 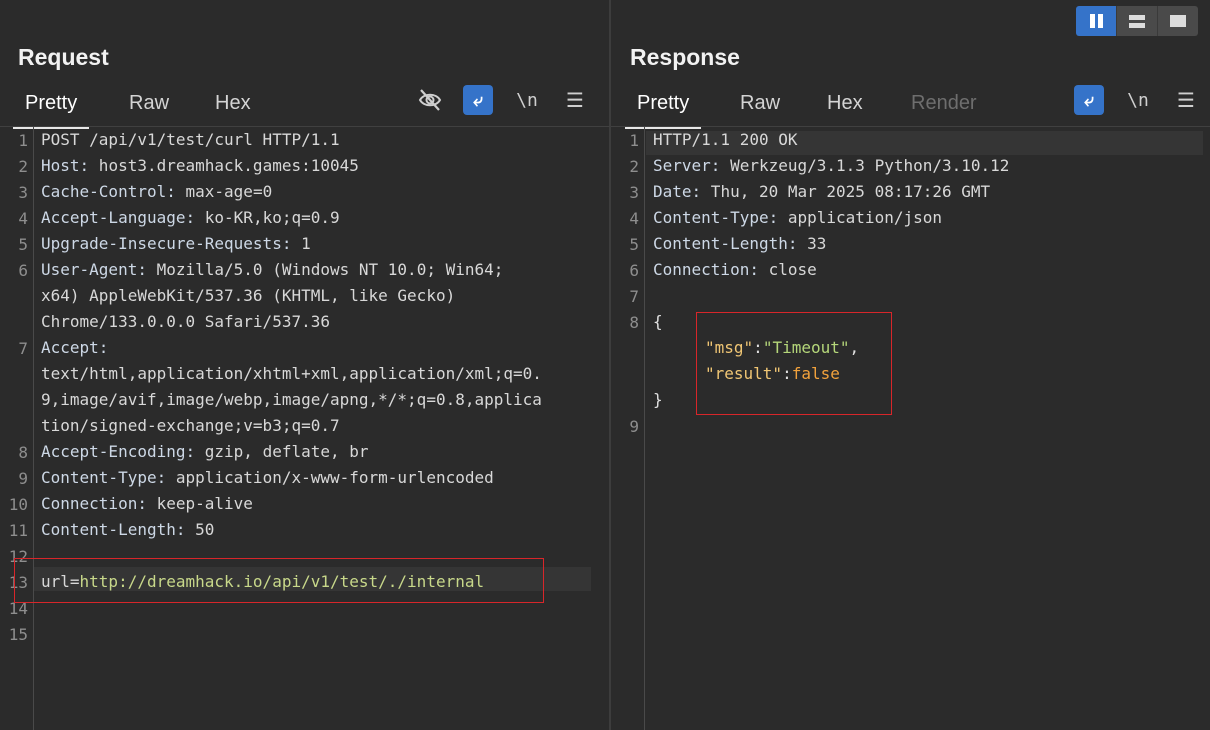 I want to click on header-value: close, so click(x=787, y=269).